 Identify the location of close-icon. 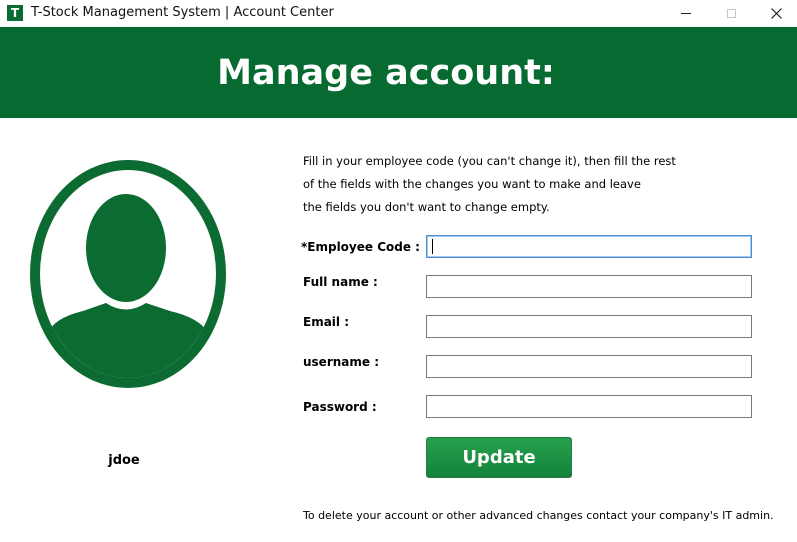
(776, 13).